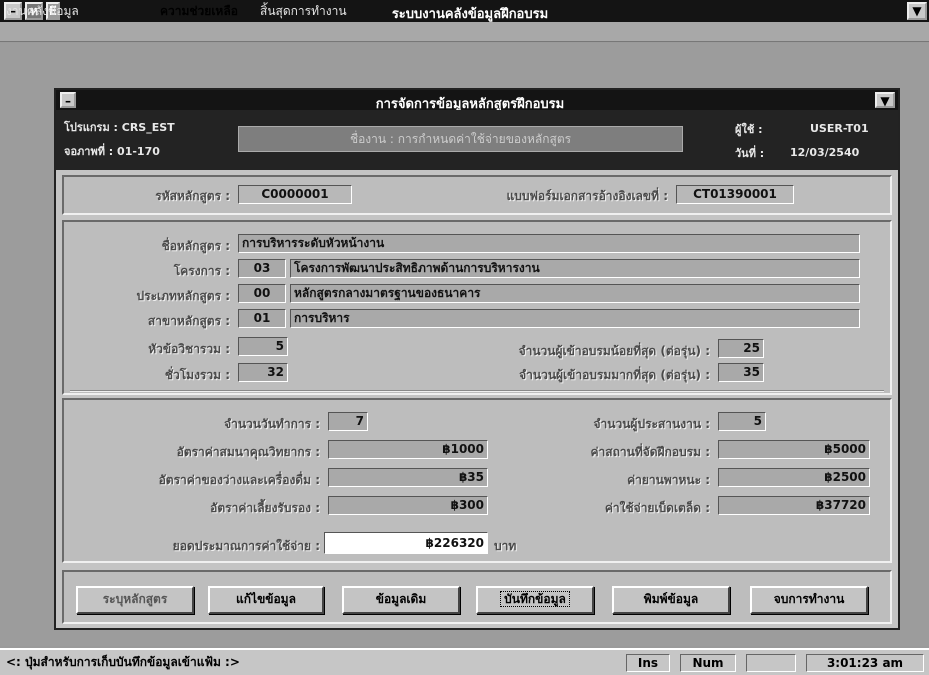 The width and height of the screenshot is (929, 675). What do you see at coordinates (408, 477) in the screenshot?
I see `snack-rate-field: ฿35` at bounding box center [408, 477].